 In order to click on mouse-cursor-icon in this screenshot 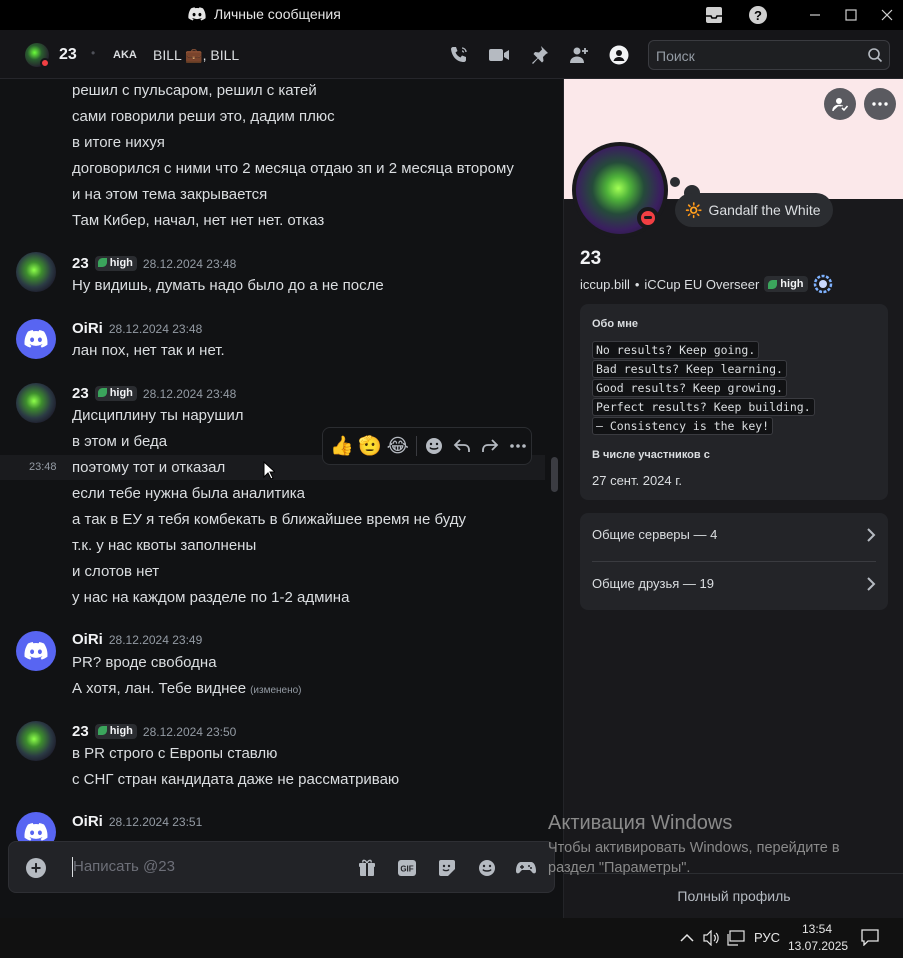, I will do `click(269, 470)`.